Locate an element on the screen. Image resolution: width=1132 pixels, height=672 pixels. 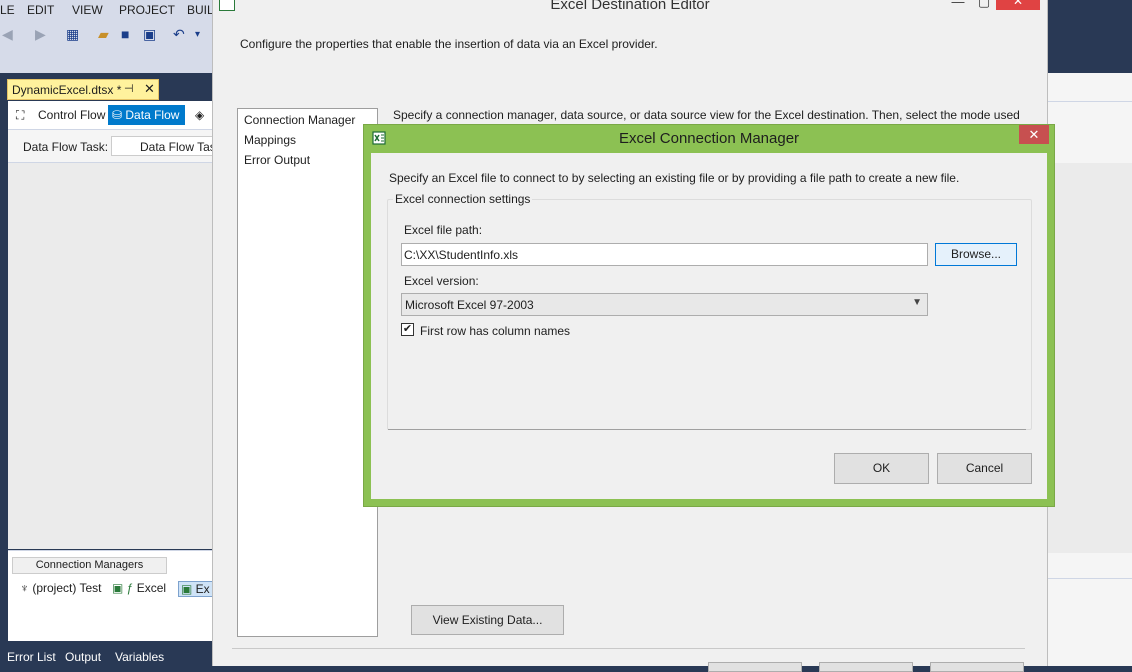
vs-menu-bar: LE EDIT VIEW PROJECT BUIL is located at coordinates (107, 10).